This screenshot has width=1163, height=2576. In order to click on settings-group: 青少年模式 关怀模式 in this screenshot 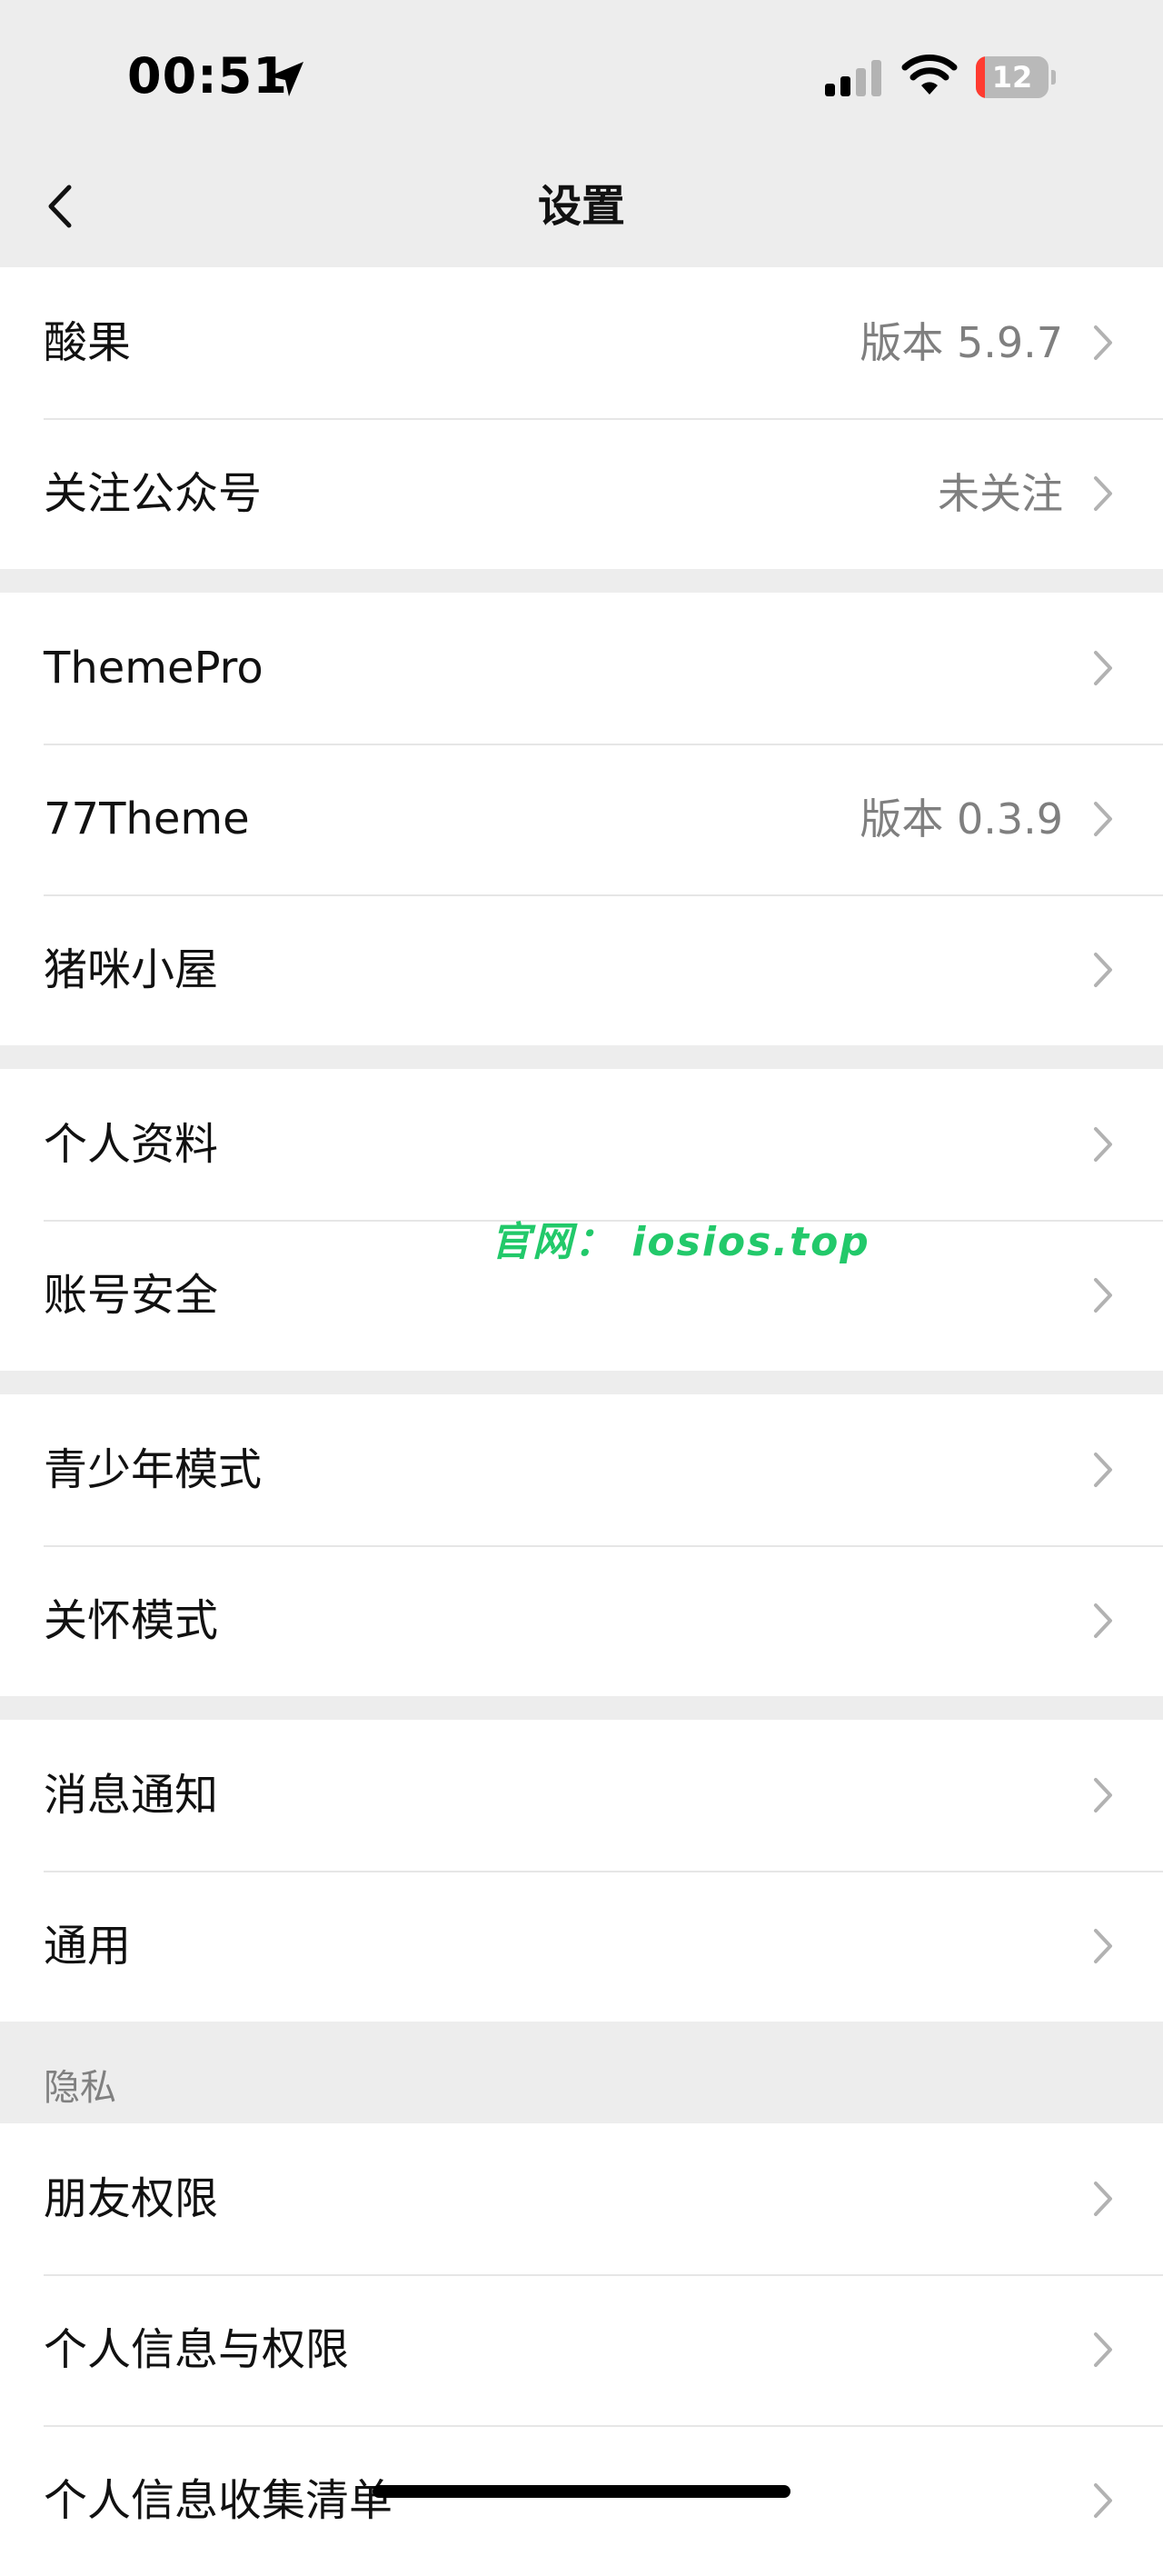, I will do `click(581, 1545)`.